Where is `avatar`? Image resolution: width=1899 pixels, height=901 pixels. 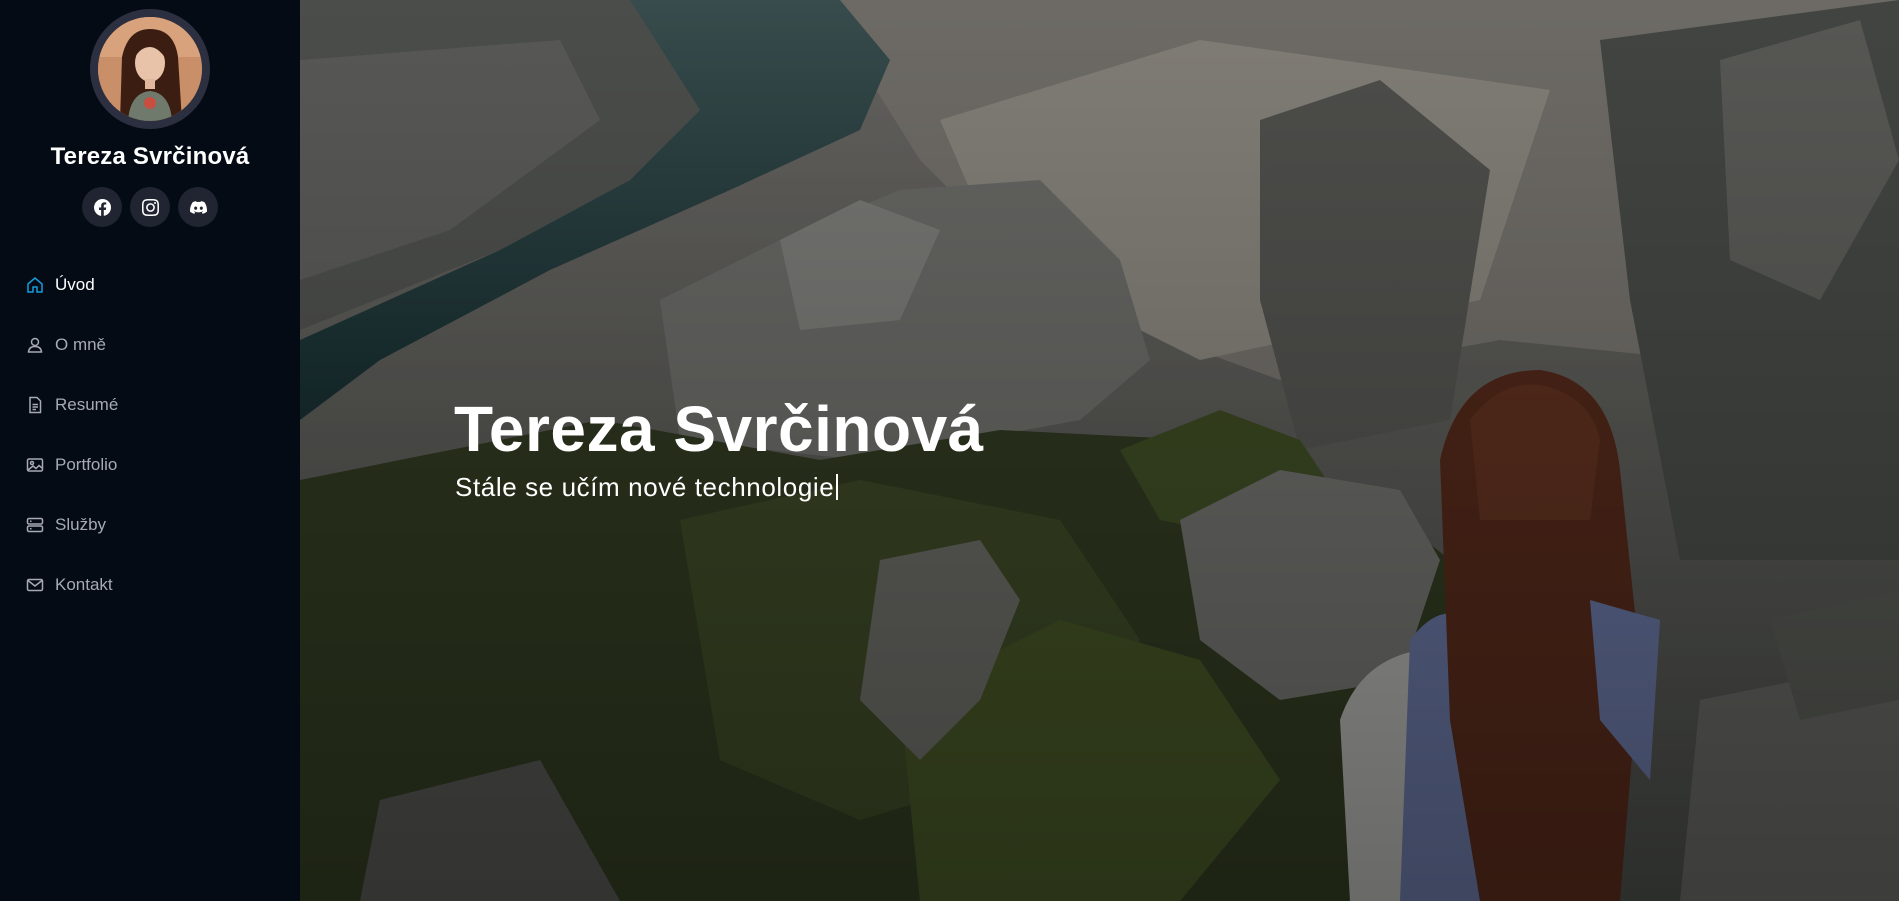
avatar is located at coordinates (150, 69).